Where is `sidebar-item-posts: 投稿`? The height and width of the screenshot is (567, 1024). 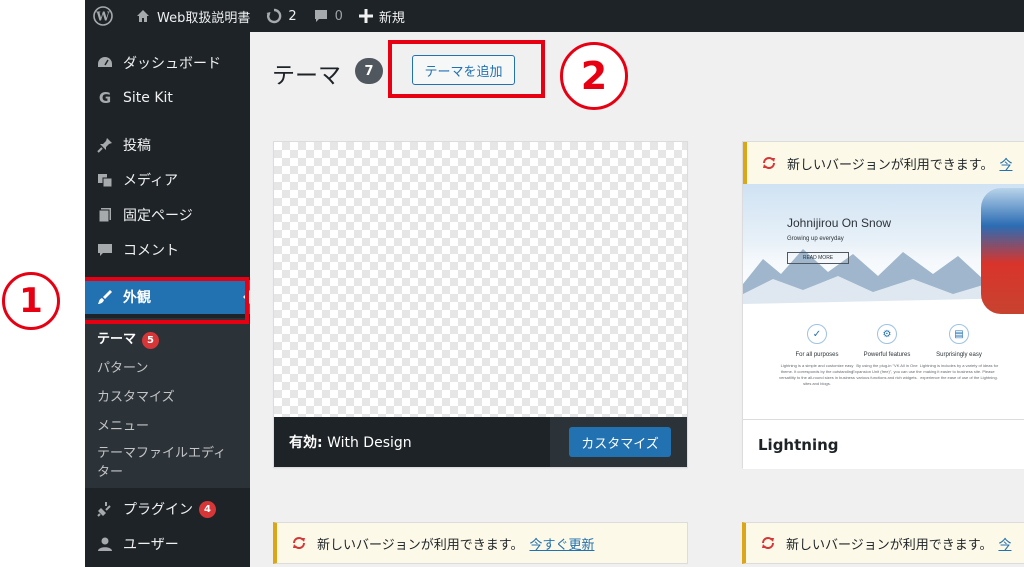
sidebar-item-posts: 投稿 is located at coordinates (167, 145).